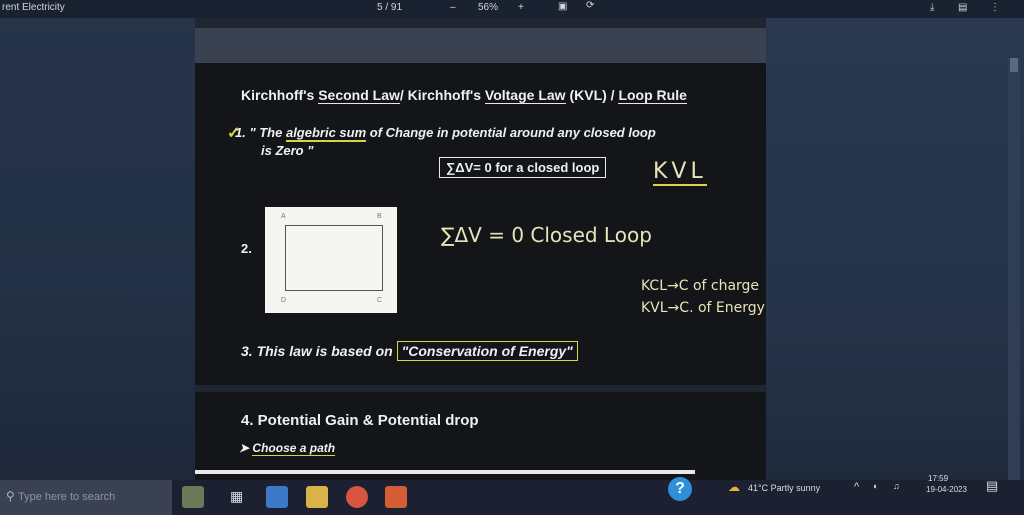  What do you see at coordinates (1014, 269) in the screenshot?
I see `scrollbar` at bounding box center [1014, 269].